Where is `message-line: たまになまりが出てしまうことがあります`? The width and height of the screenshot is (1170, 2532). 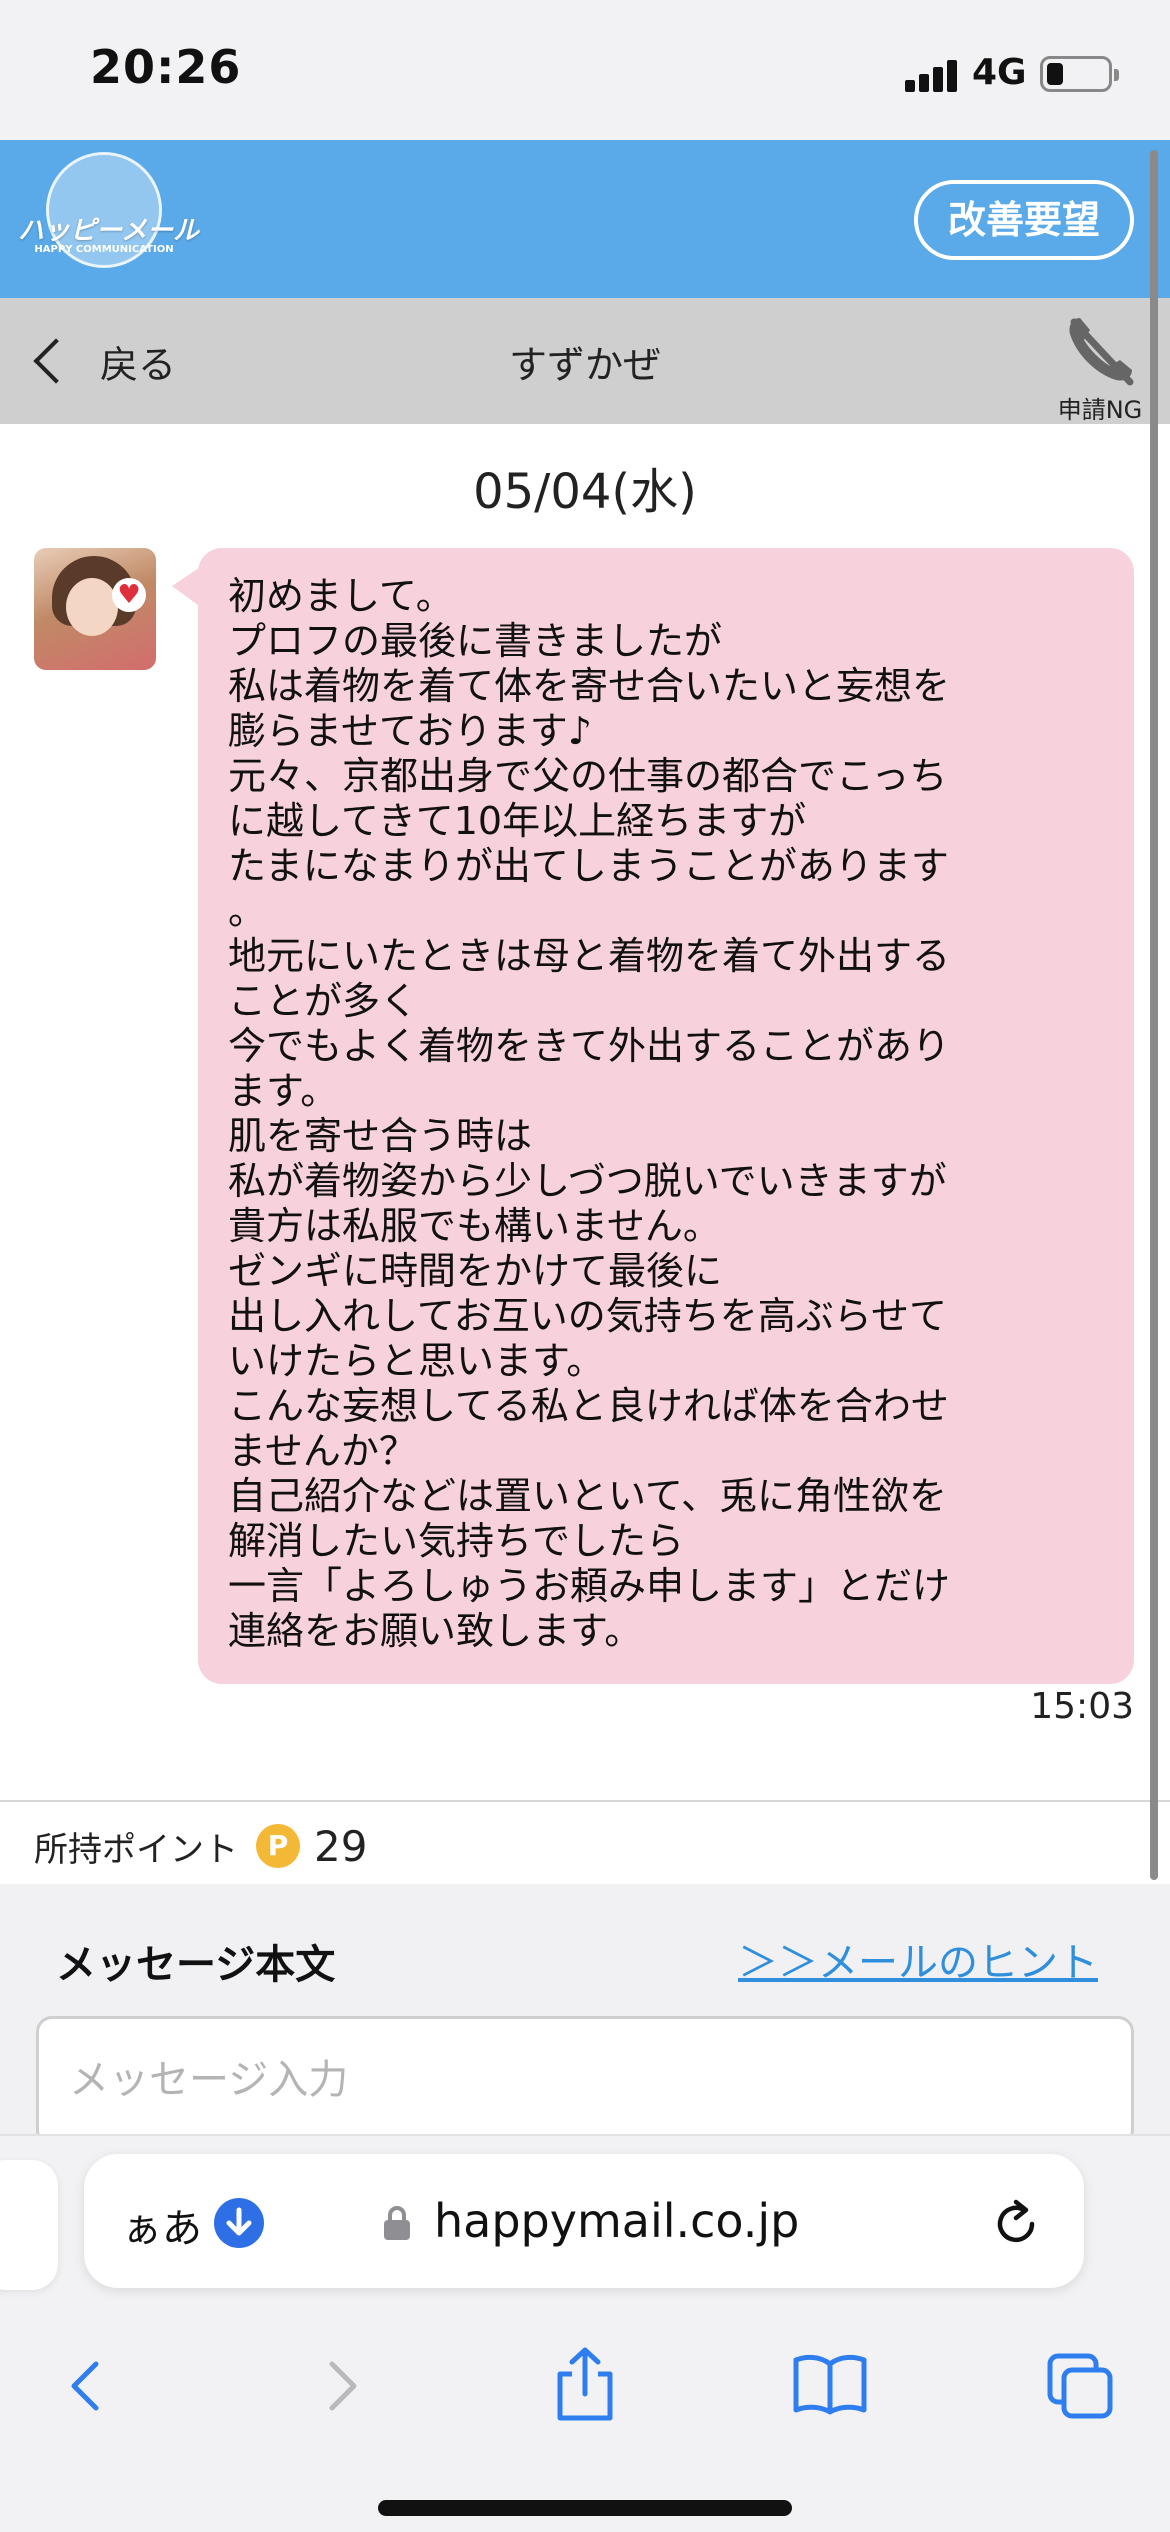
message-line: たまになまりが出てしまうことがあります is located at coordinates (588, 866).